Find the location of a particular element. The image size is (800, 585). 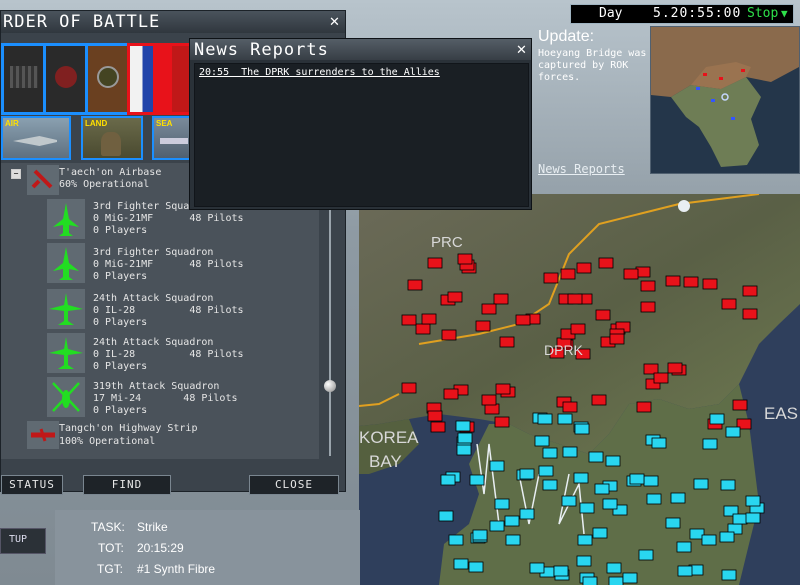

find-button: FIND is located at coordinates (127, 485).